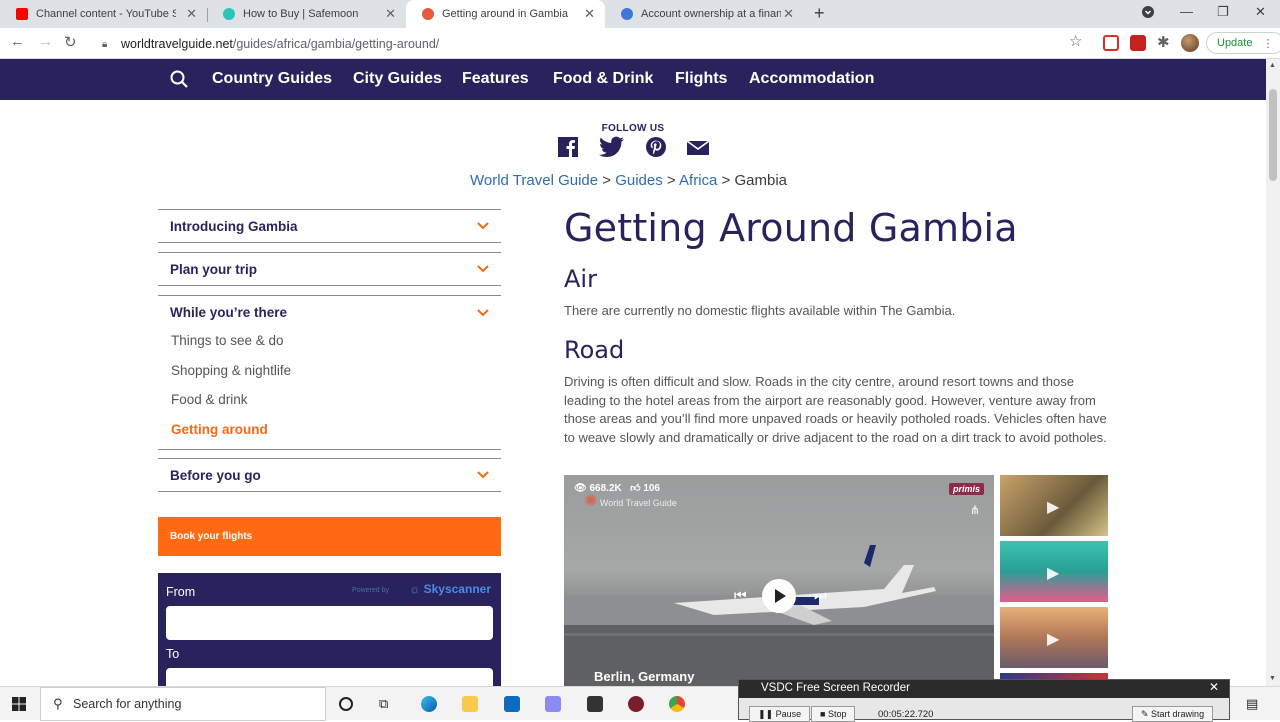 This screenshot has width=1280, height=722. Describe the element at coordinates (272, 79) in the screenshot. I see `nav-country-guides: Country Guides` at that location.